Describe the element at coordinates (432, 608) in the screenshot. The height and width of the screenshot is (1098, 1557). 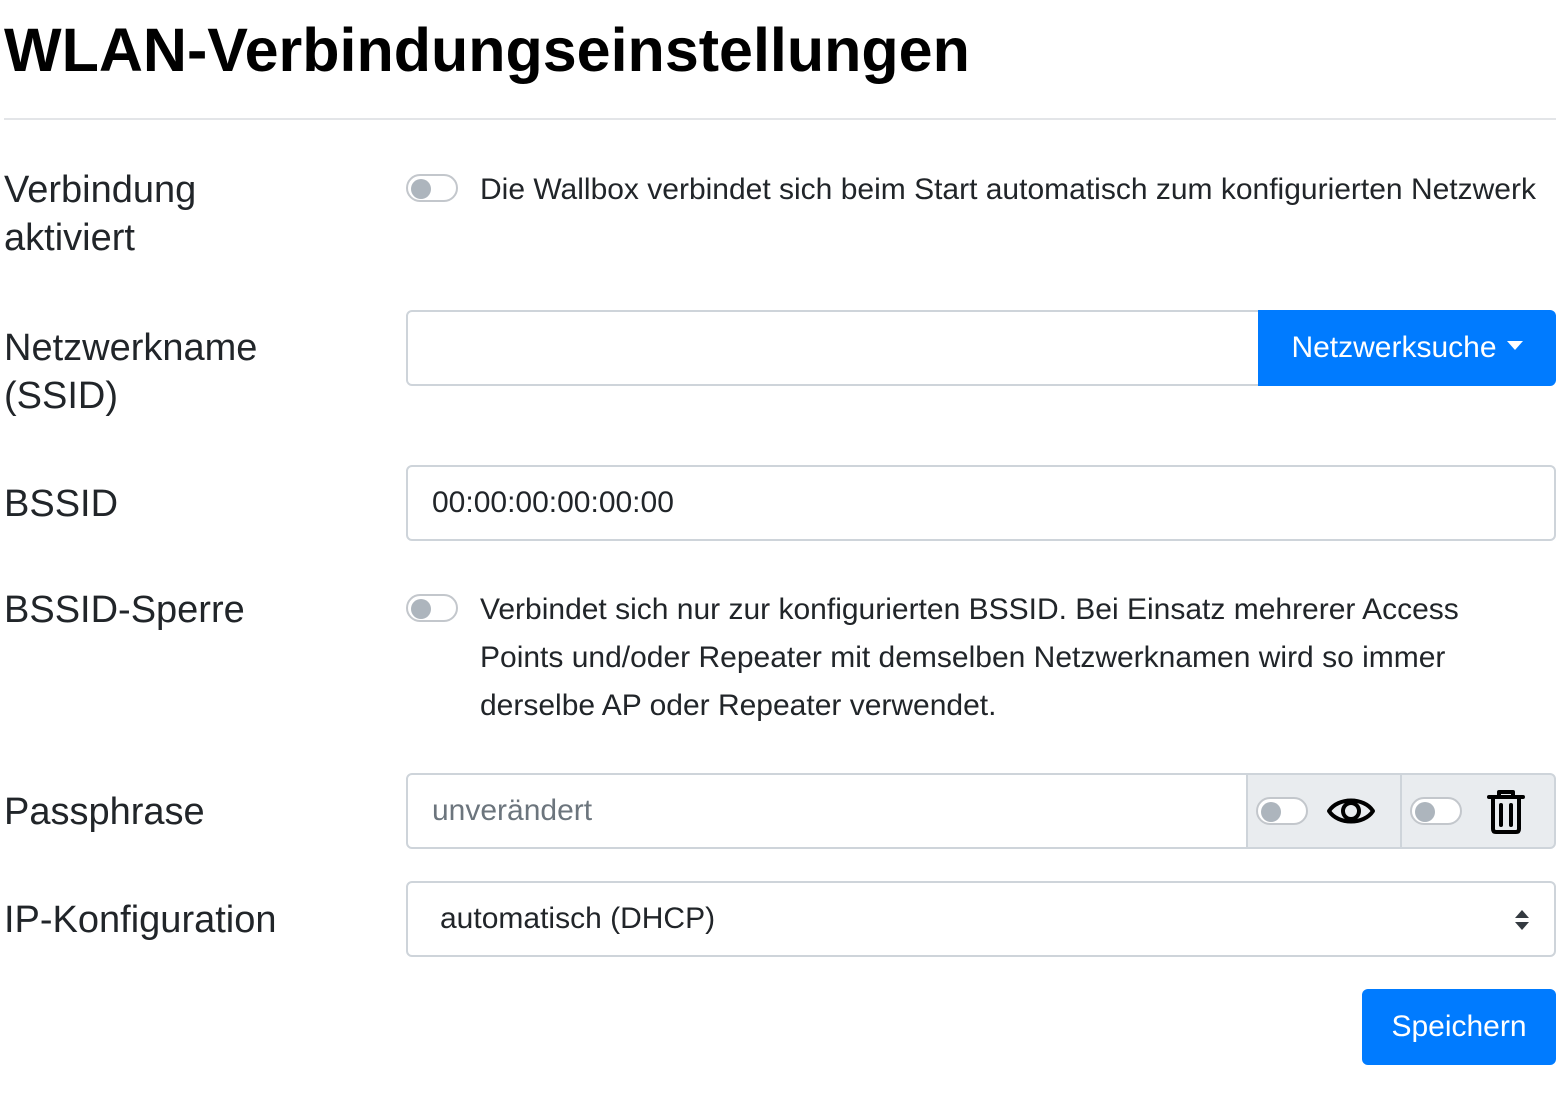
I see `bssid-lock-switch` at that location.